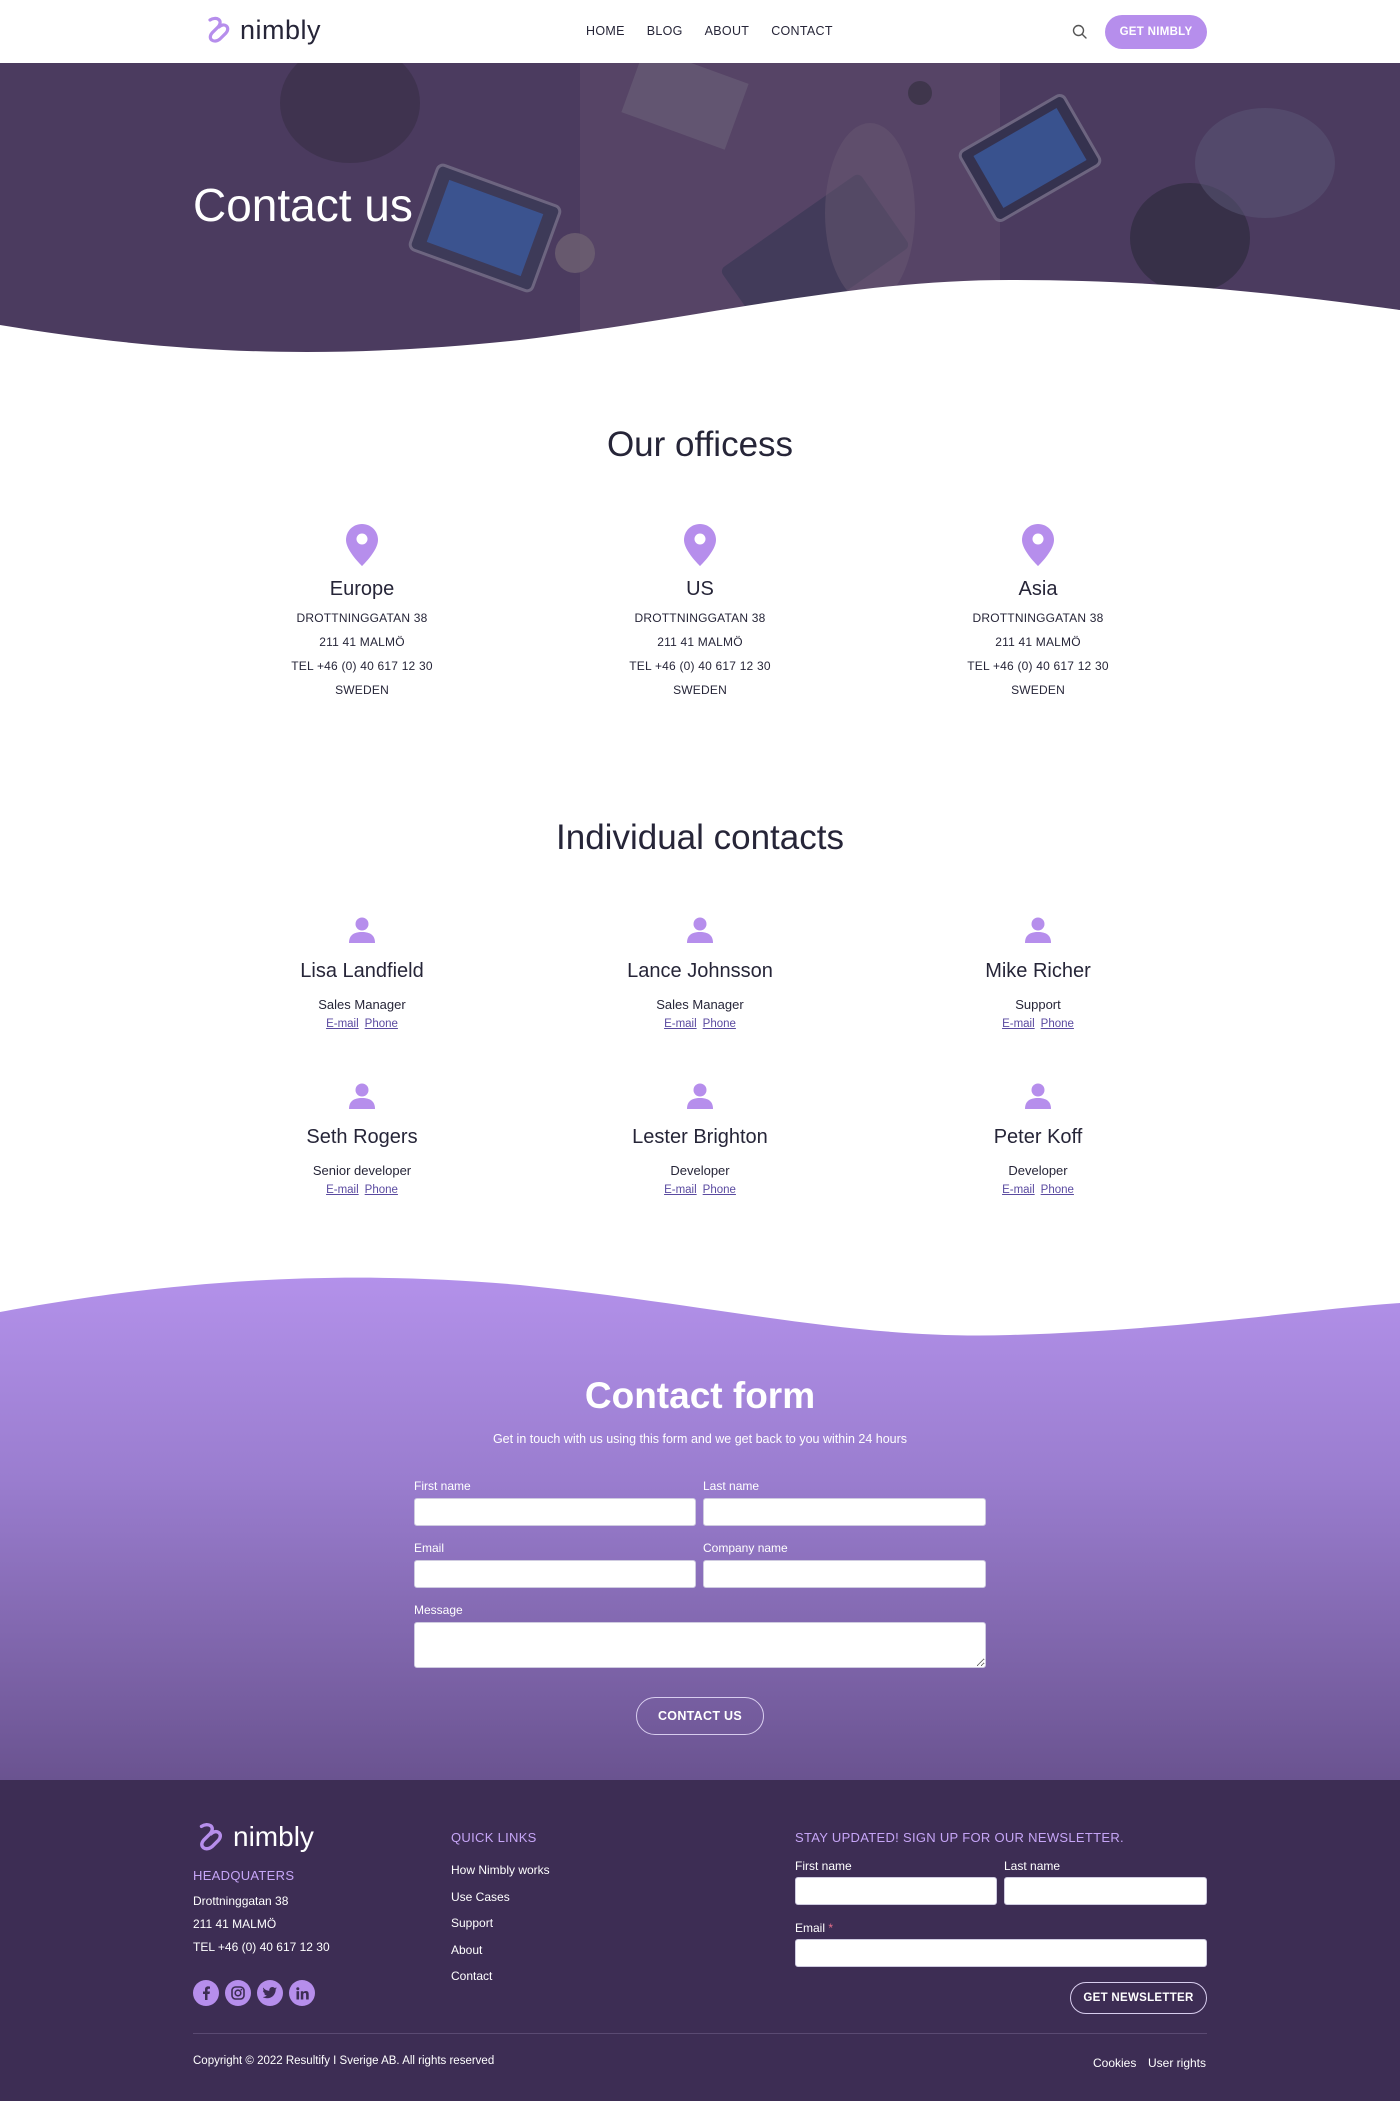 The image size is (1400, 2101). What do you see at coordinates (302, 1993) in the screenshot?
I see `linkedin-icon` at bounding box center [302, 1993].